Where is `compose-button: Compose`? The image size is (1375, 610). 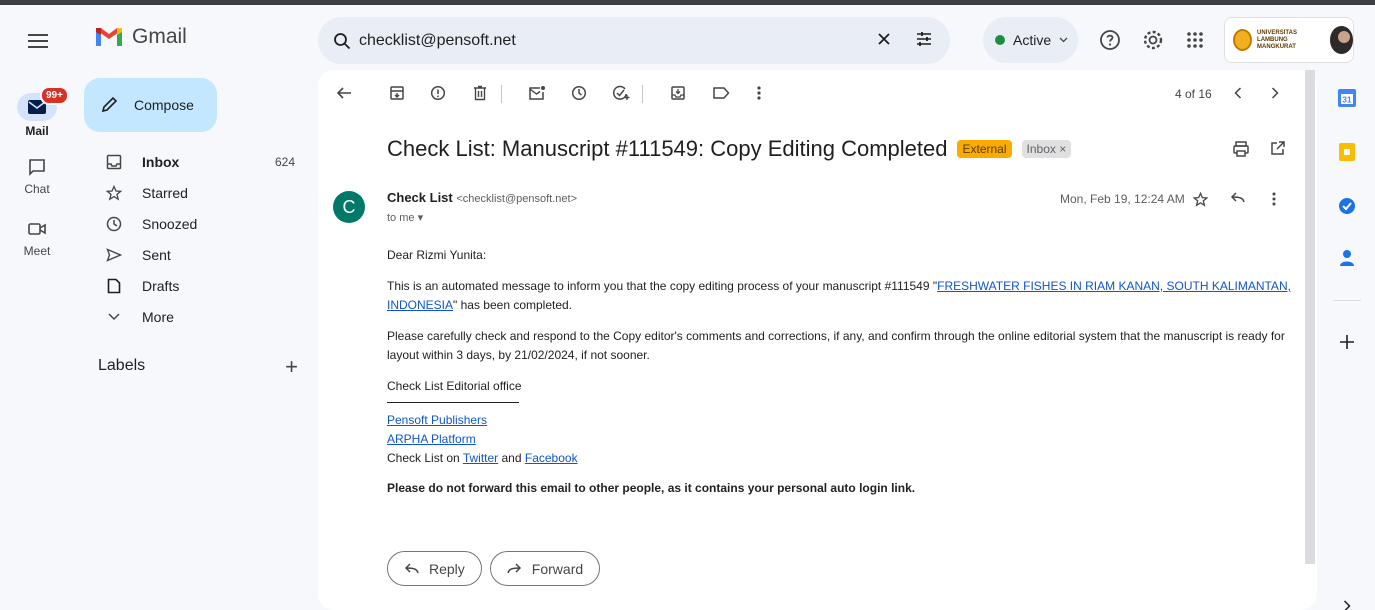
compose-button: Compose is located at coordinates (150, 105).